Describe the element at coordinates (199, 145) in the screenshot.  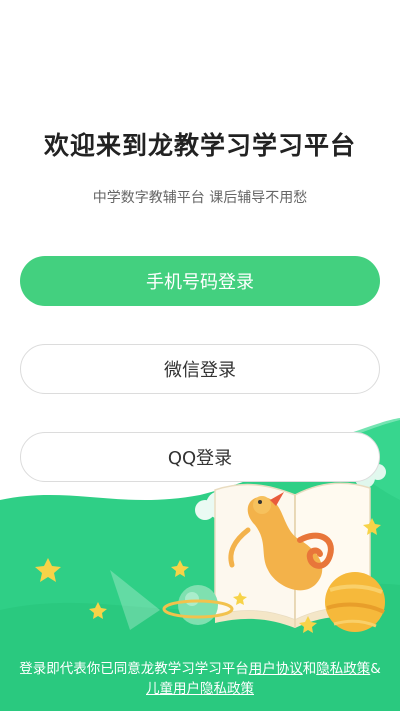
I see `page-title: 欢迎来到龙教学习学习平台` at that location.